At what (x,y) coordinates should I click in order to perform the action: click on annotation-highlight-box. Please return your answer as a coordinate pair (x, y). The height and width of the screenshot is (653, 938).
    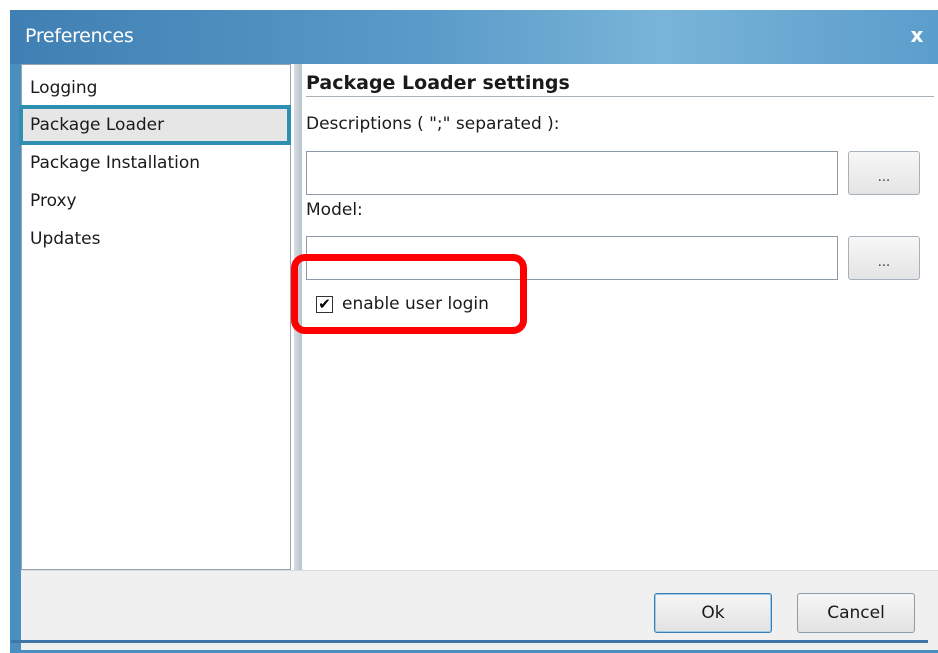
    Looking at the image, I should click on (409, 294).